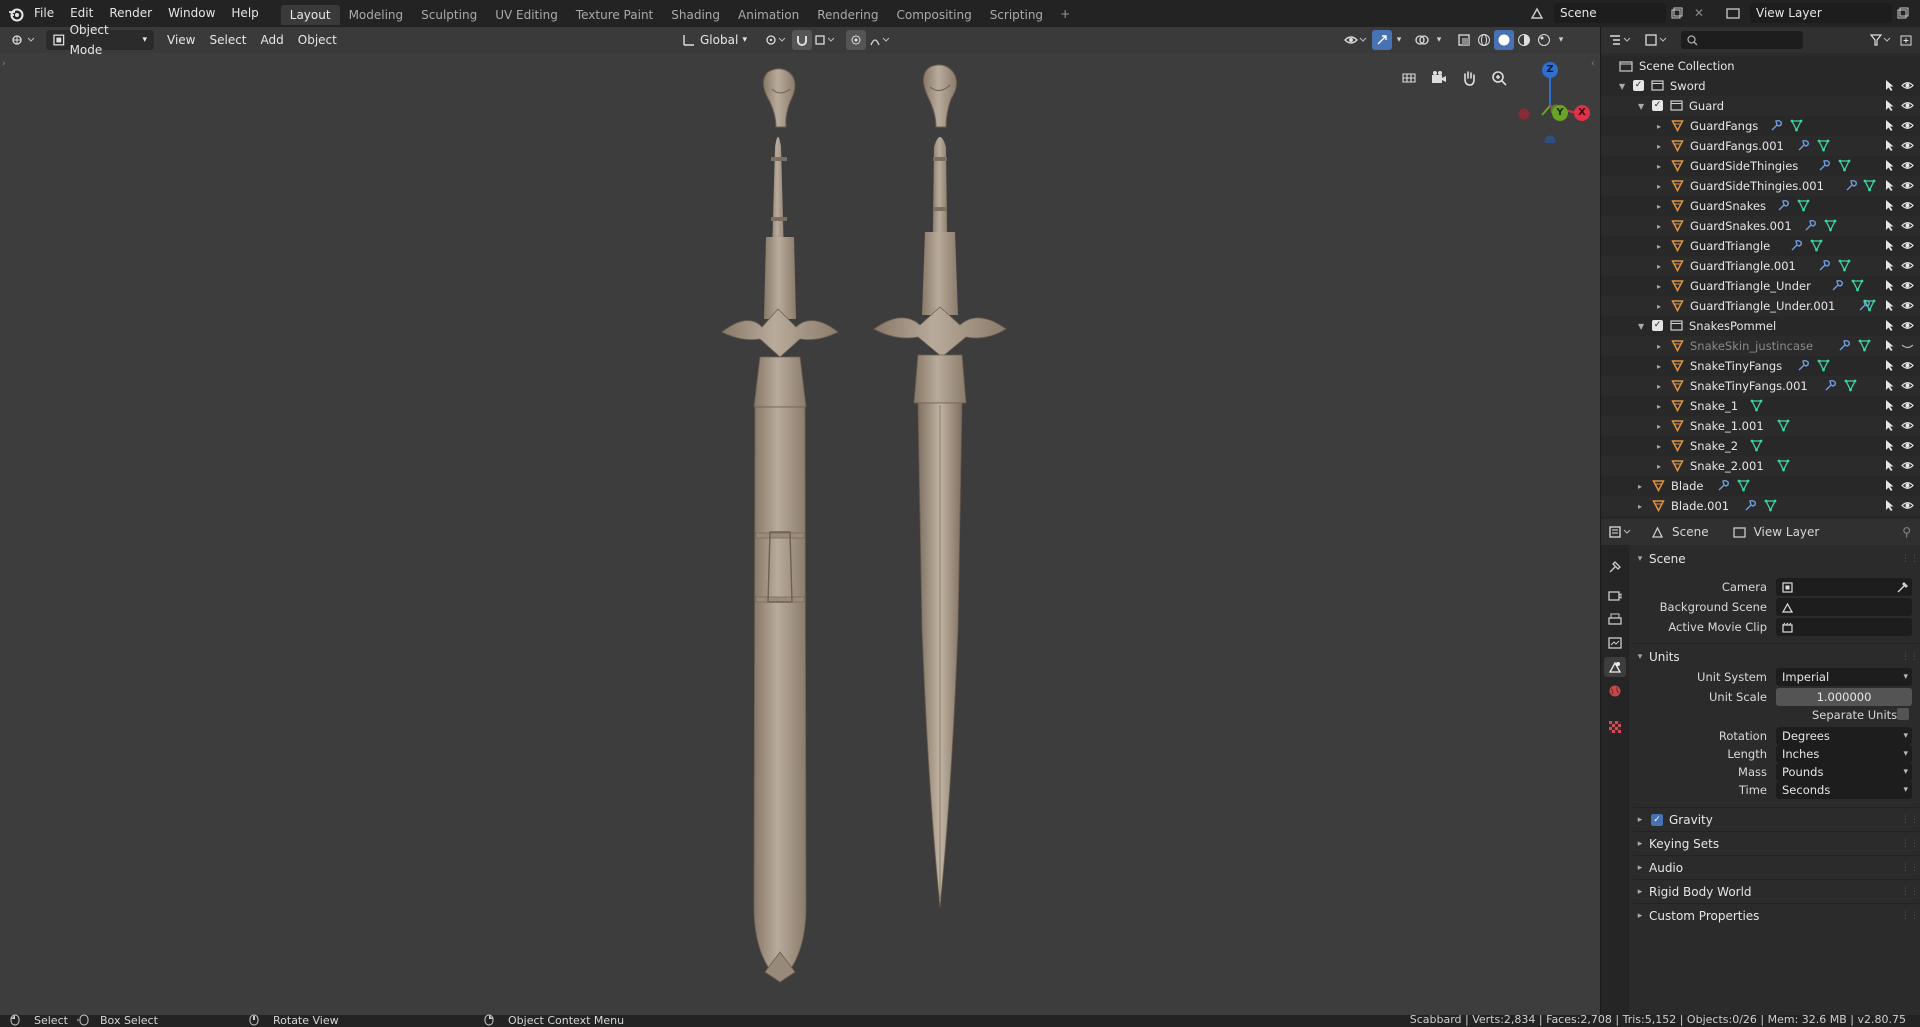 This screenshot has height=1027, width=1920. Describe the element at coordinates (1760, 86) in the screenshot. I see `outliner-row: ▼ ✓ Sword` at that location.